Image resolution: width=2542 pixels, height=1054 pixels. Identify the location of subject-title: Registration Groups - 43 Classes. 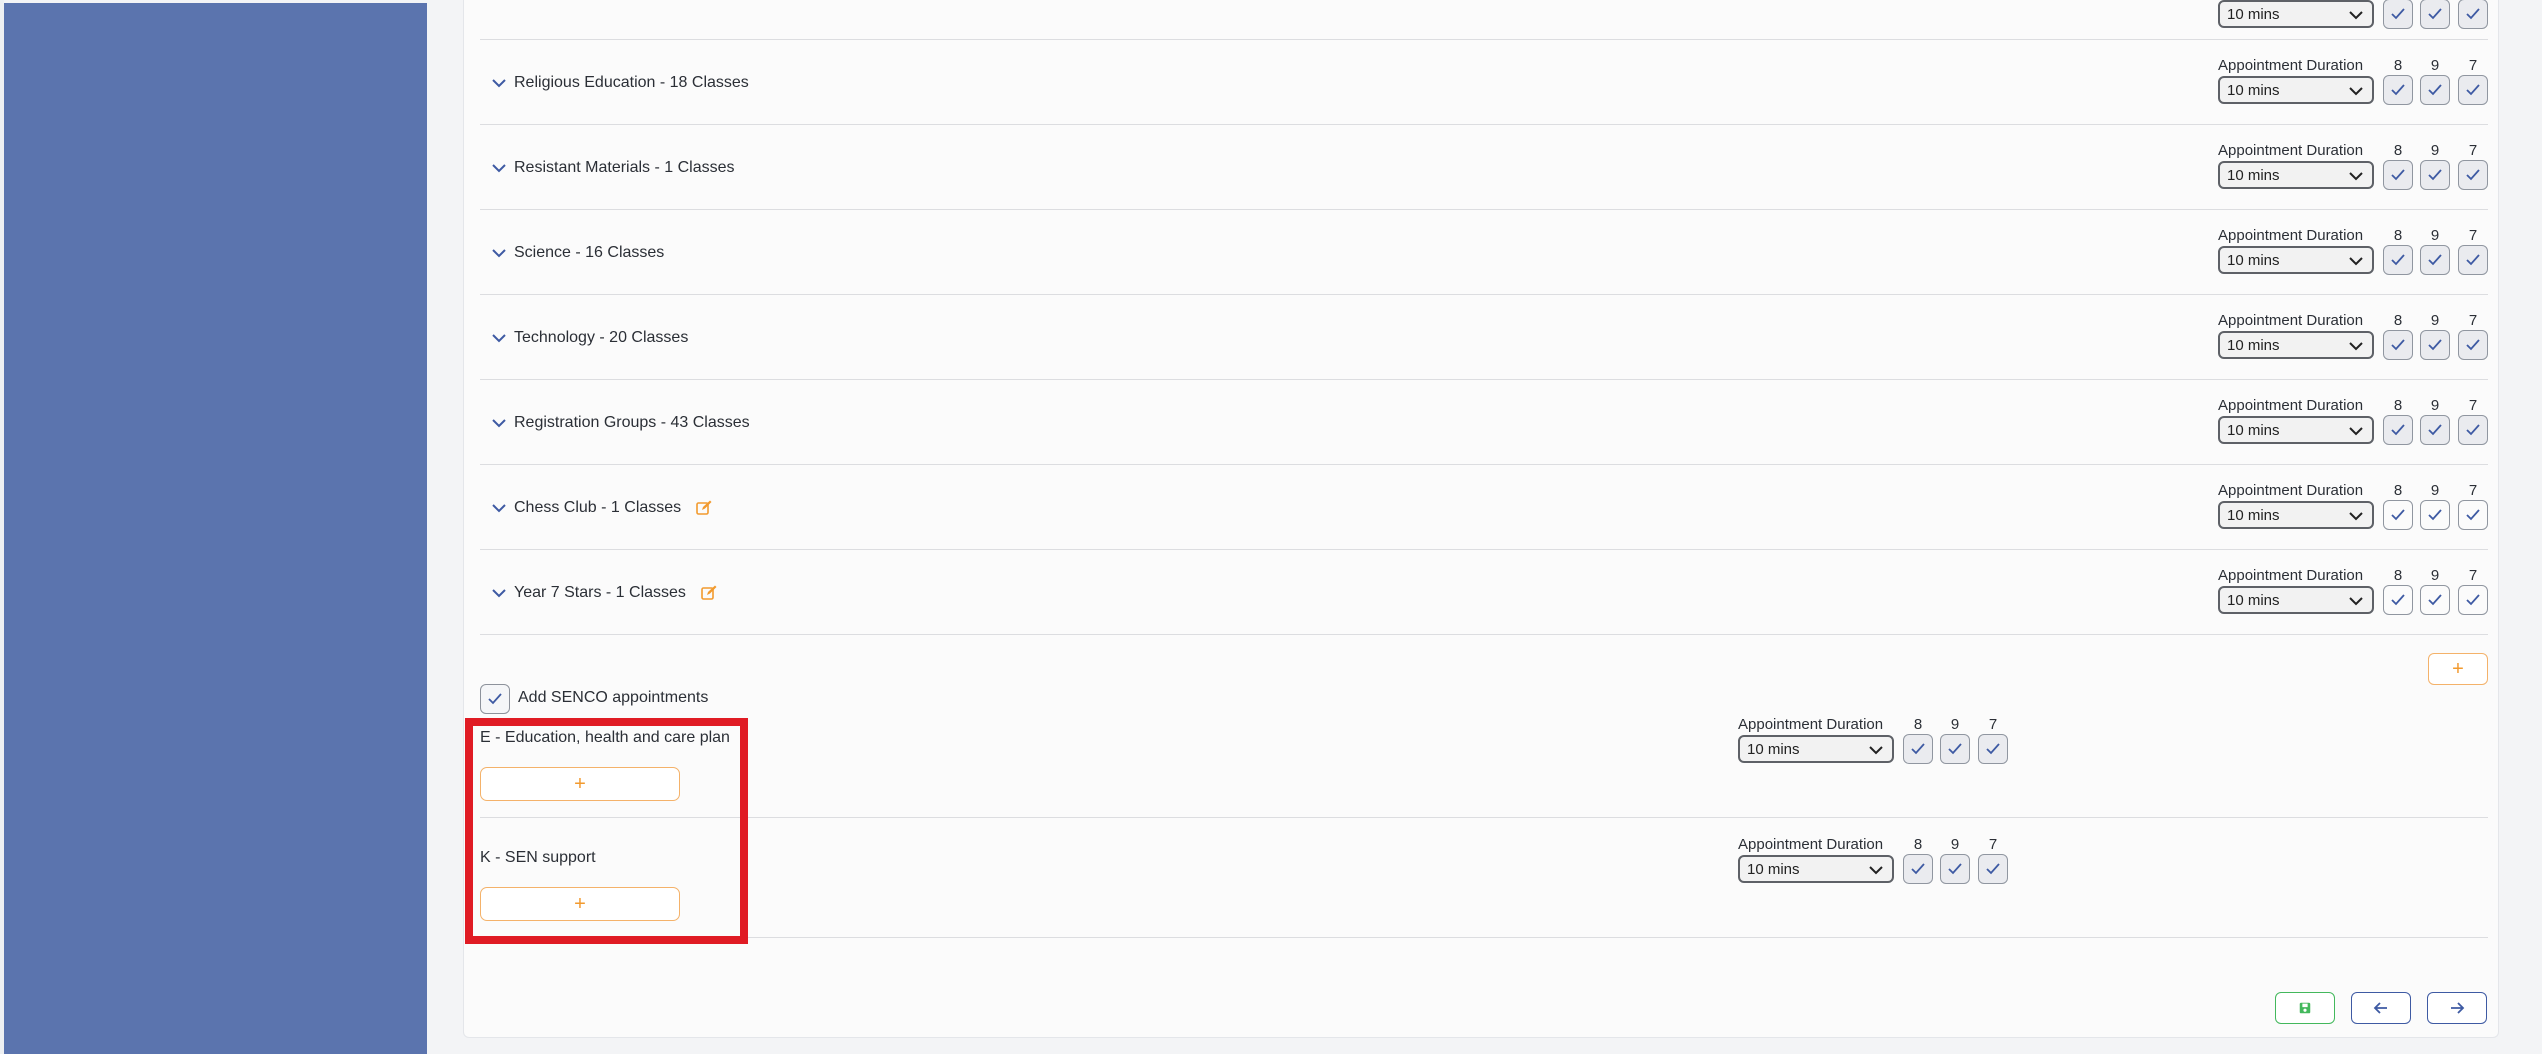
(632, 423).